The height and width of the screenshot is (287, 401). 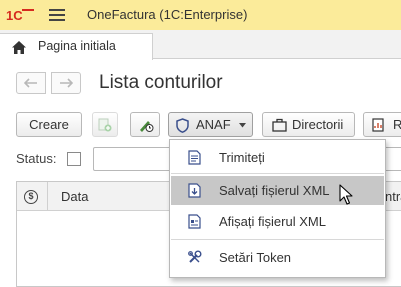 What do you see at coordinates (279, 125) in the screenshot?
I see `briefcase-icon` at bounding box center [279, 125].